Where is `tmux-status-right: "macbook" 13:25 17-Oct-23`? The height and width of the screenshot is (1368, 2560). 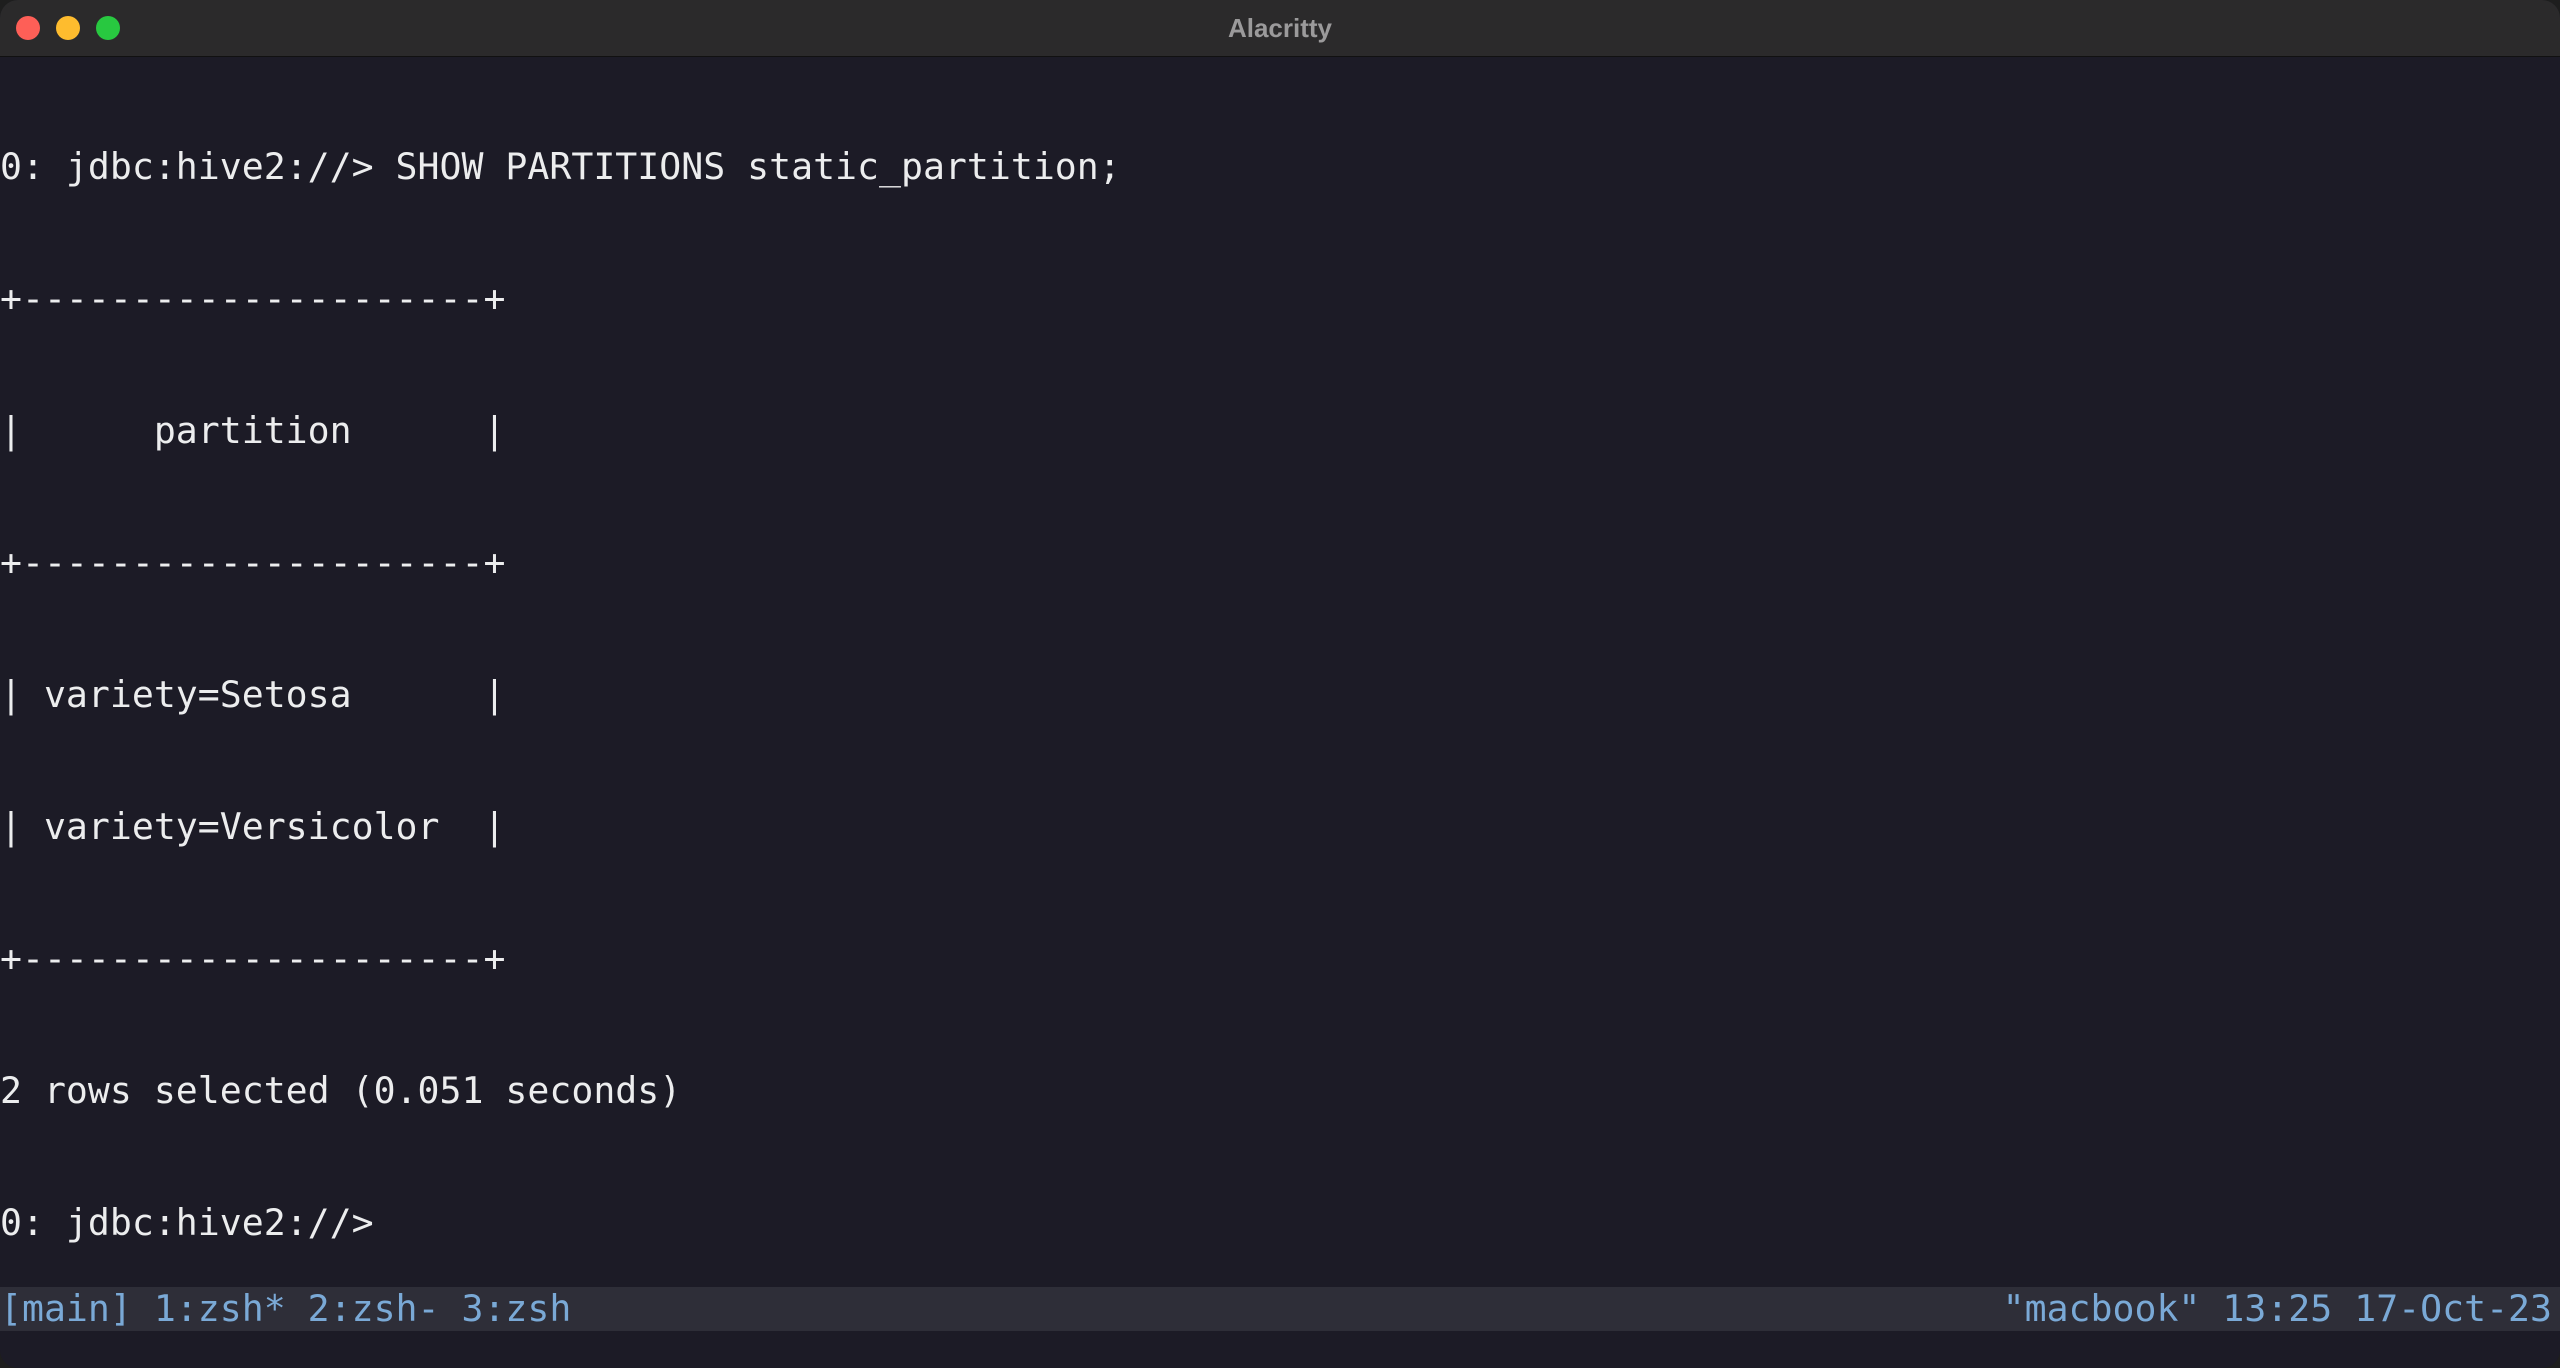 tmux-status-right: "macbook" 13:25 17-Oct-23 is located at coordinates (2277, 1308).